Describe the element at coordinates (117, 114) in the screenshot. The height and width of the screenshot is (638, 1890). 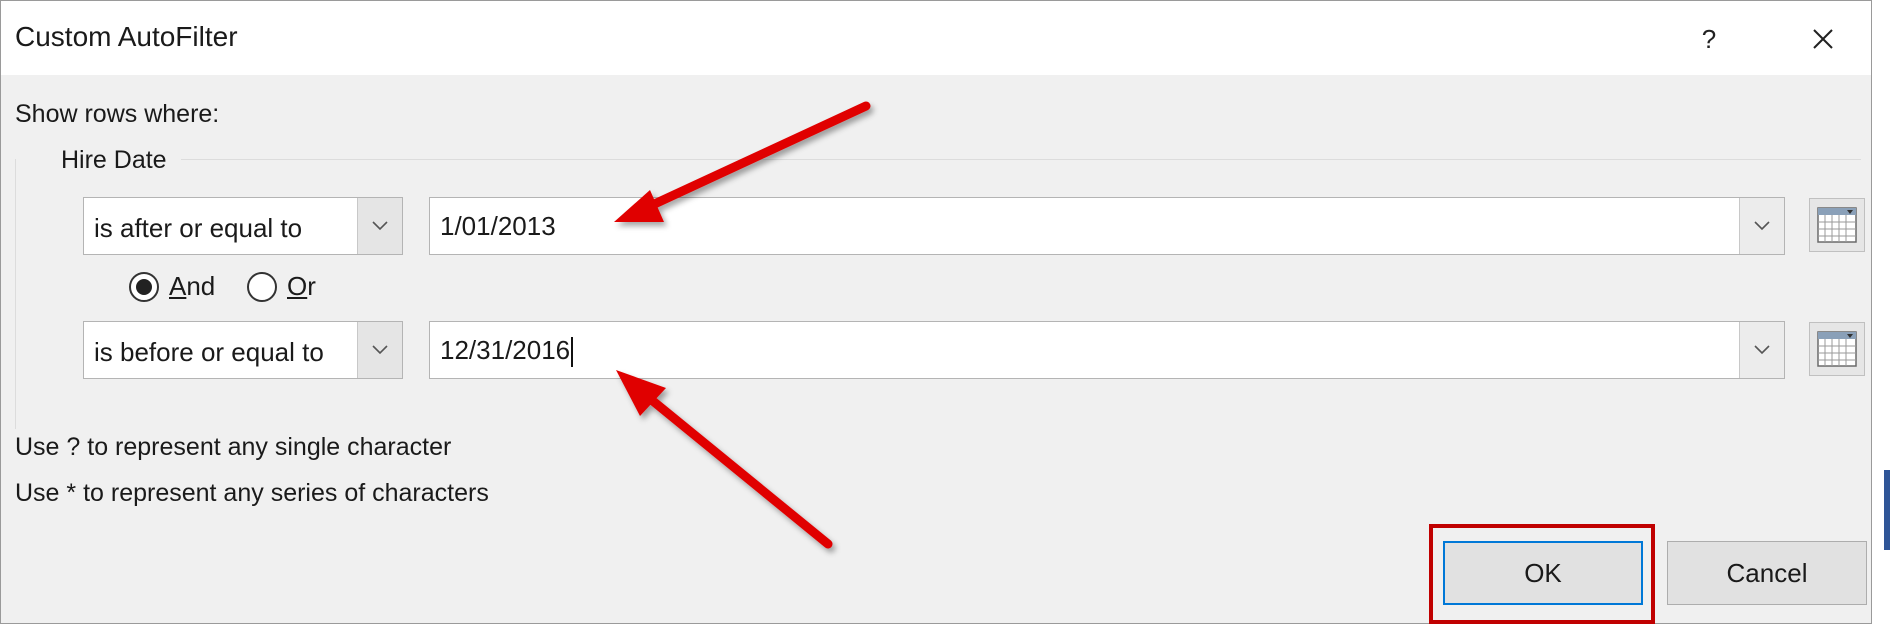
I see `show-rows-label: Show rows where:` at that location.